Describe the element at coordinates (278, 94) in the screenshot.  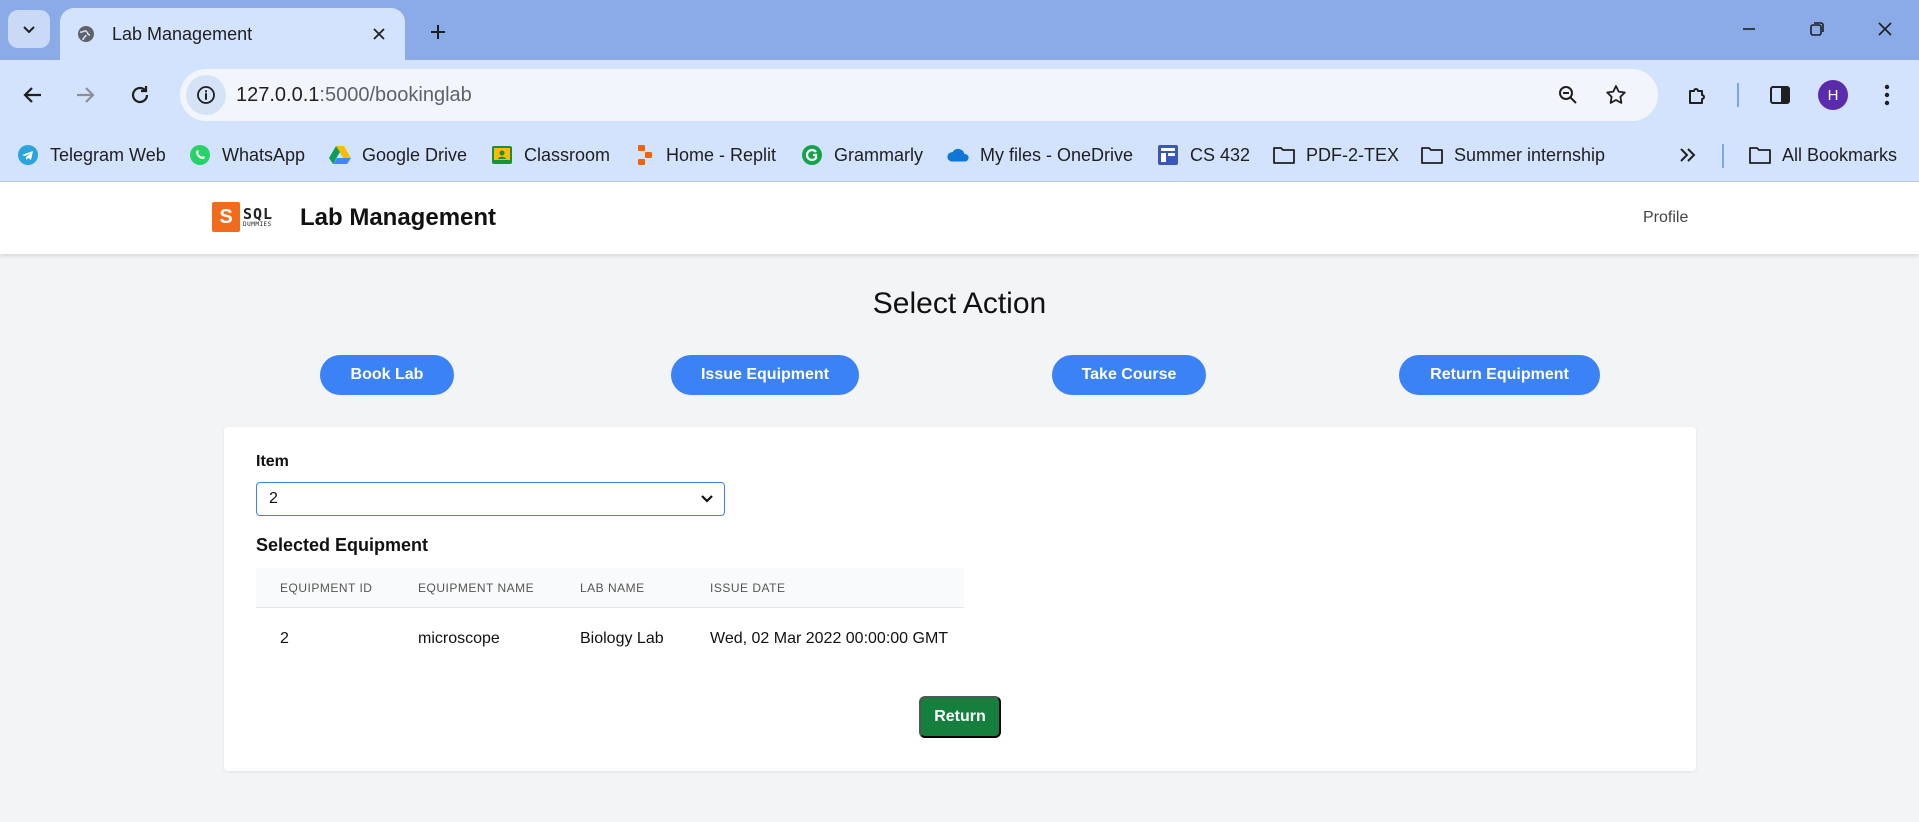
I see `url-host: 127.0.0.1` at that location.